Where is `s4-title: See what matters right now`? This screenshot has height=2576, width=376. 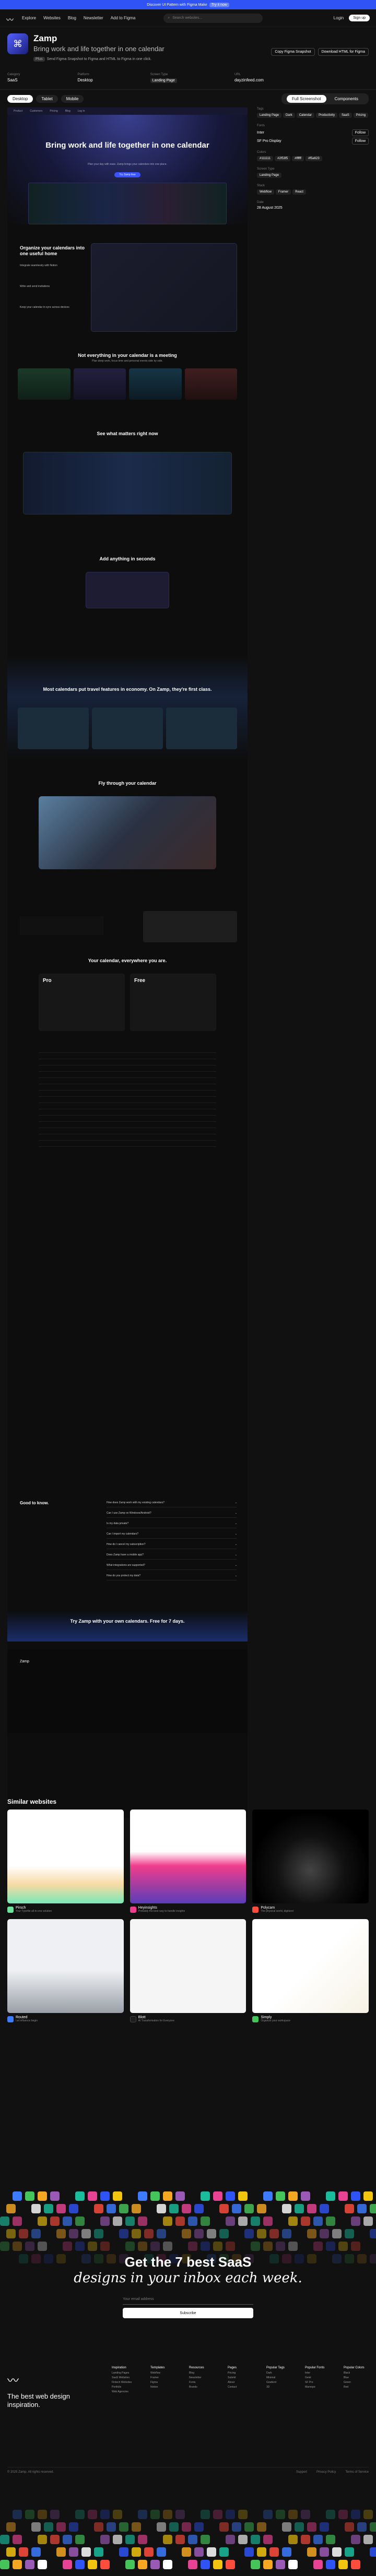
s4-title: See what matters right now is located at coordinates (128, 433).